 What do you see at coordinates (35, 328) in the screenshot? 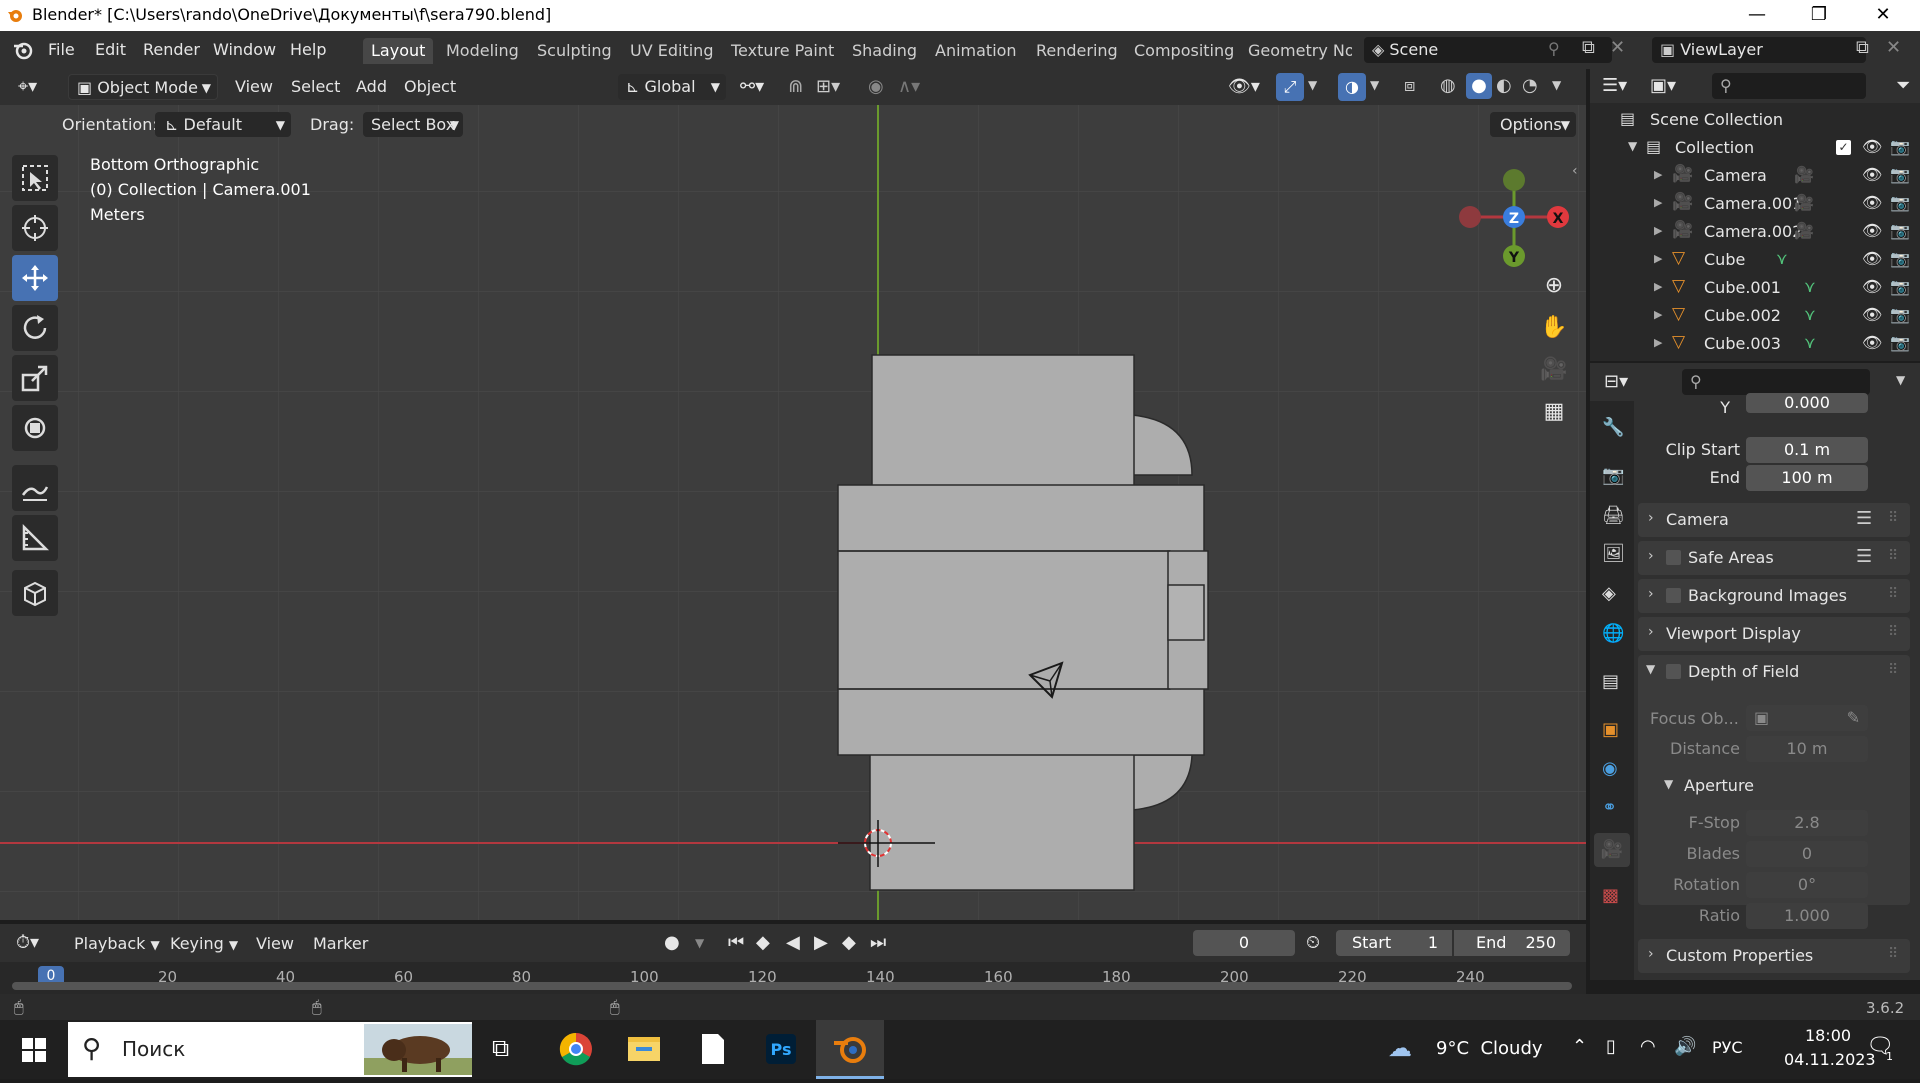
I see `rotate-tool-button` at bounding box center [35, 328].